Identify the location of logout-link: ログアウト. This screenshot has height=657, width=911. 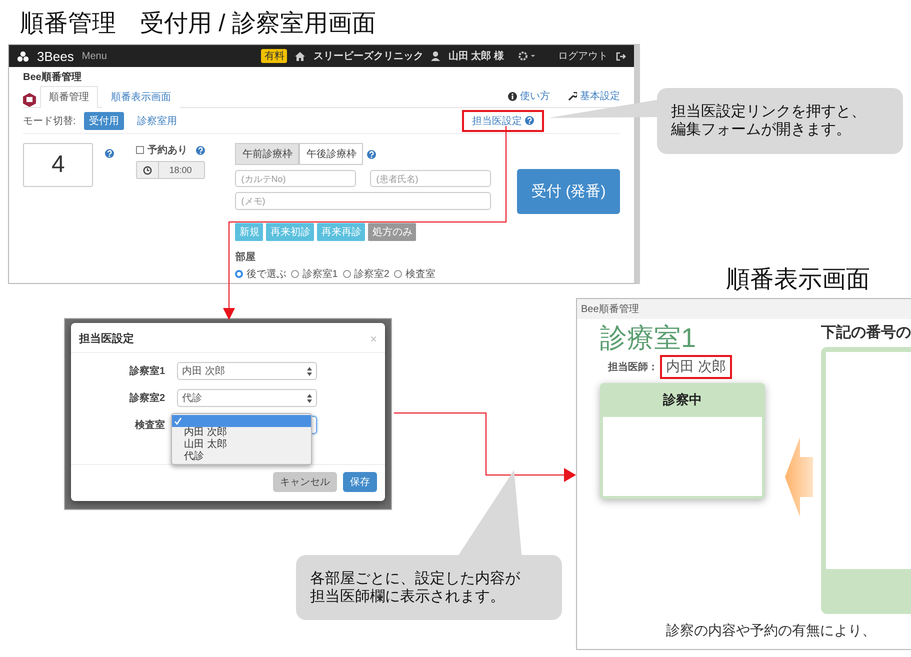
(583, 56).